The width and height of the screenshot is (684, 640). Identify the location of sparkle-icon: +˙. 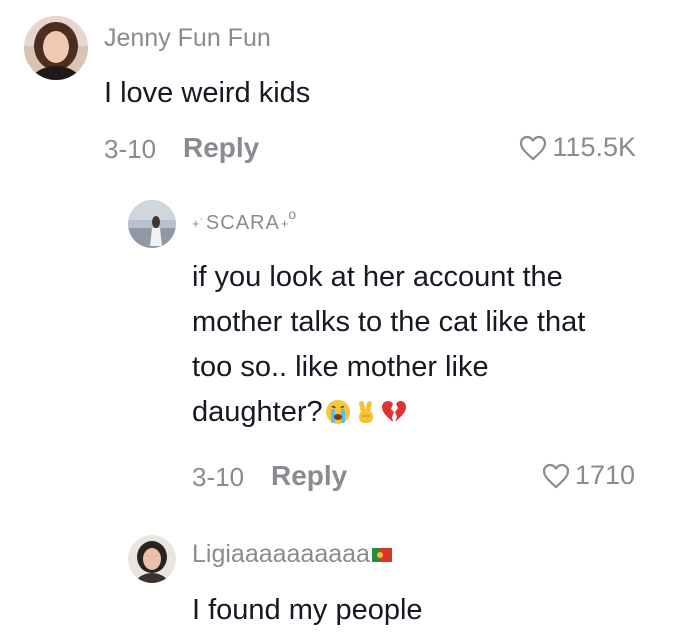
(198, 223).